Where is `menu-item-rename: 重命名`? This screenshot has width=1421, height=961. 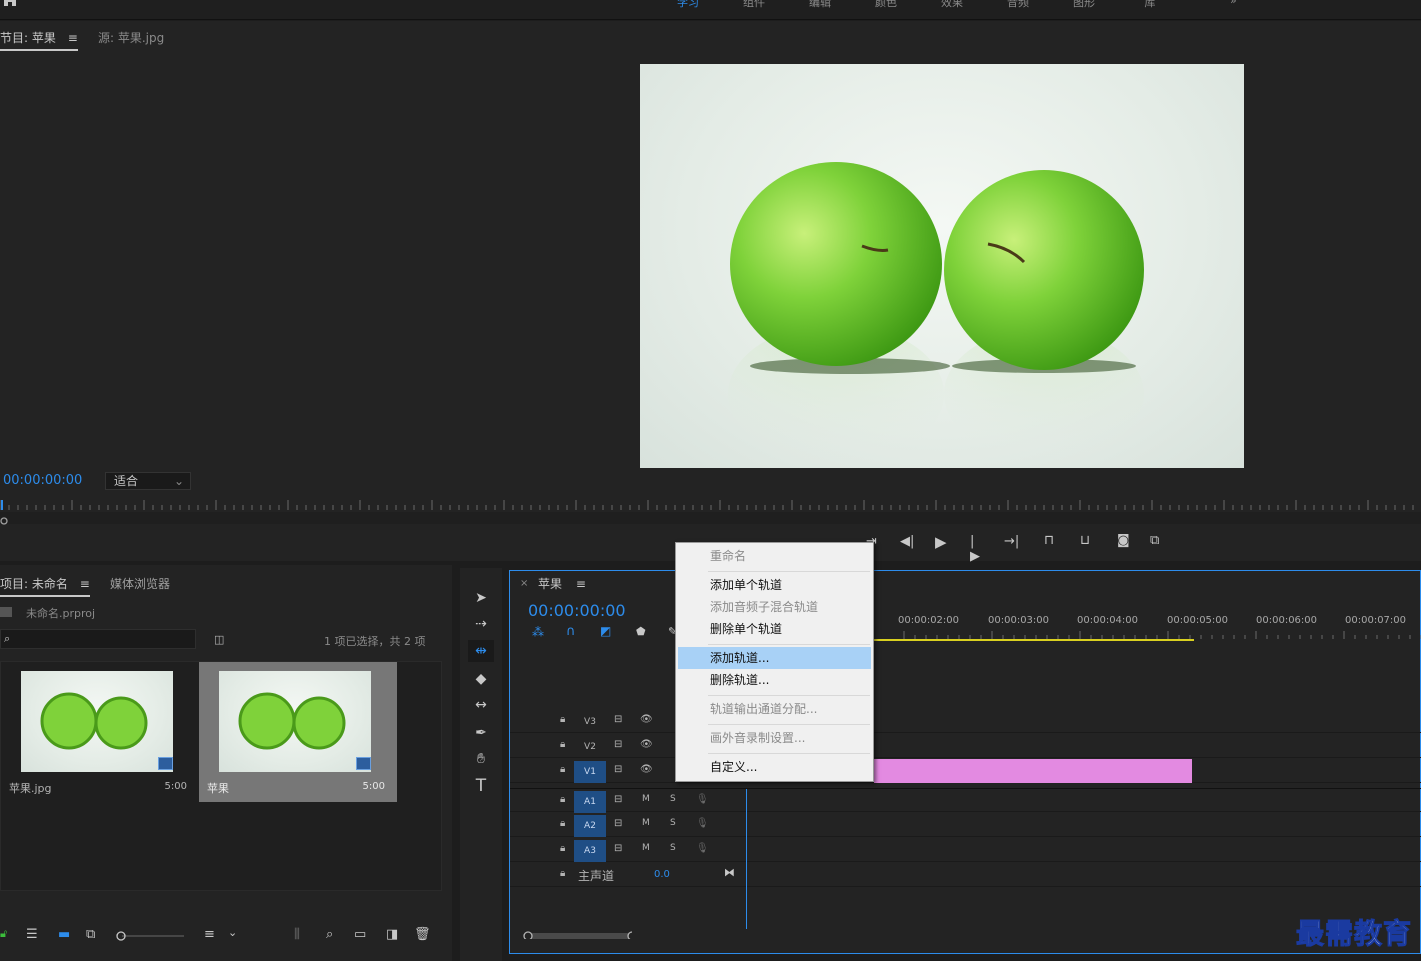
menu-item-rename: 重命名 is located at coordinates (774, 556).